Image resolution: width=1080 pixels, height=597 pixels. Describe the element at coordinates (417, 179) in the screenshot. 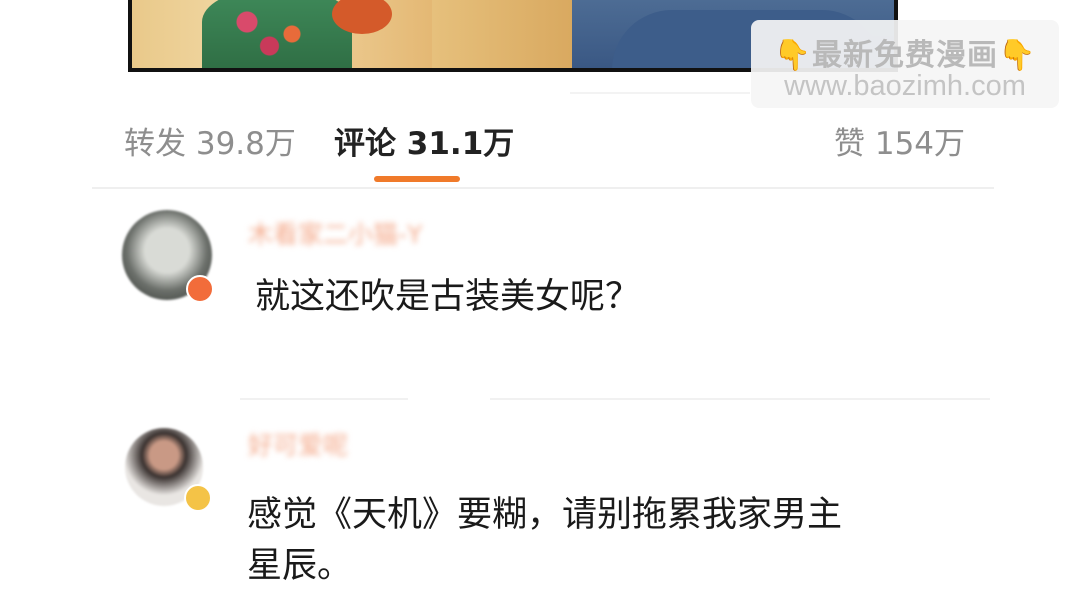

I see `active-tab-indicator` at that location.